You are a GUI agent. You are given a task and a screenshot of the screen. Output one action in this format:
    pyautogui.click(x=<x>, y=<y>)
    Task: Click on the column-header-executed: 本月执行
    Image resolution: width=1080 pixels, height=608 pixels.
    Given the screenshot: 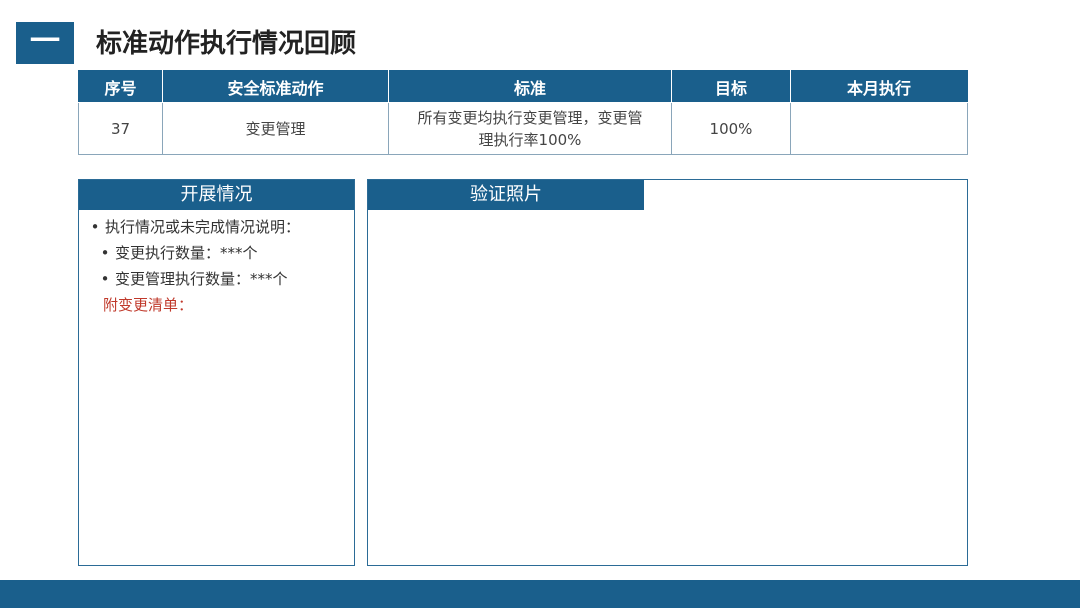 What is the action you would take?
    pyautogui.click(x=879, y=86)
    